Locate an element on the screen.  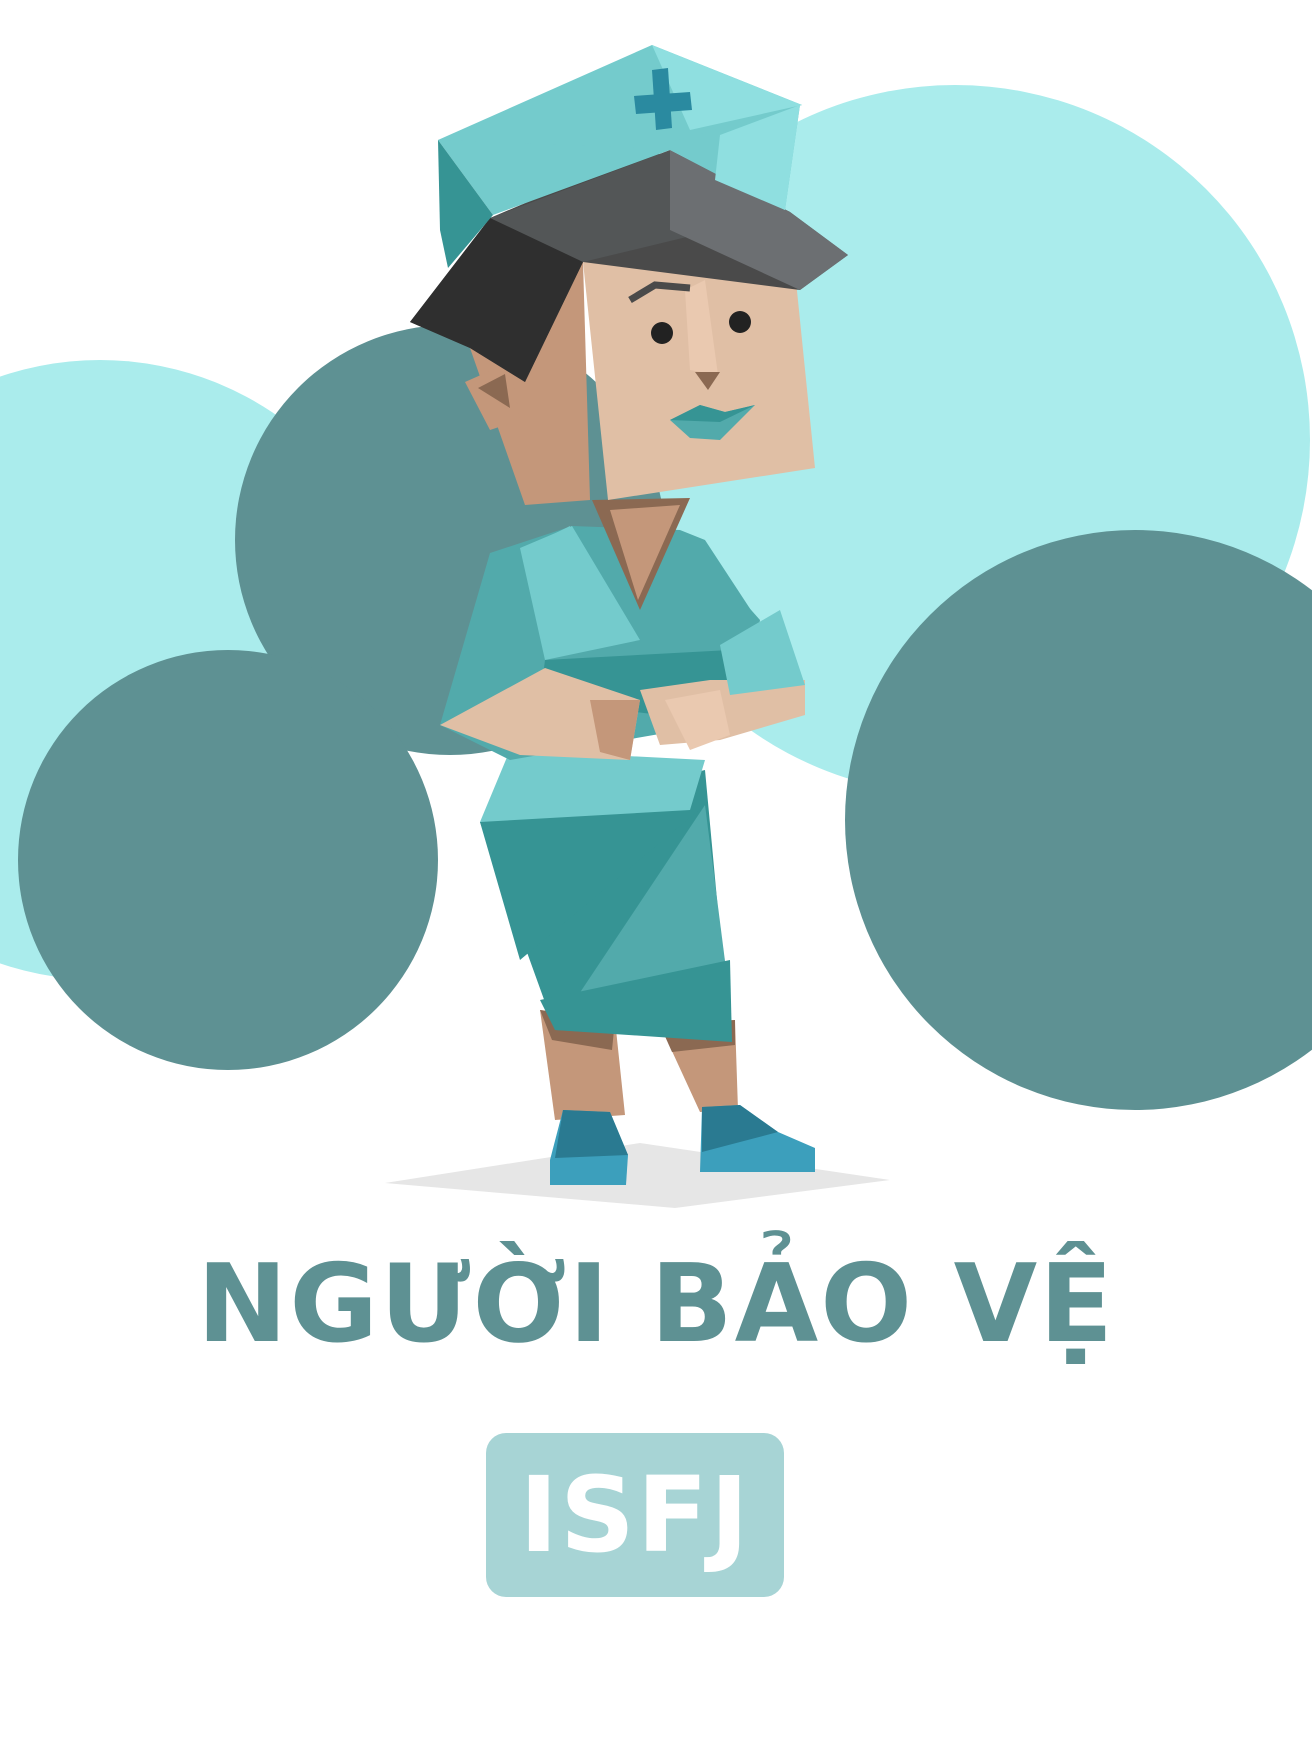
personality-title: NGƯỜI BẢO VỆ is located at coordinates (656, 1304).